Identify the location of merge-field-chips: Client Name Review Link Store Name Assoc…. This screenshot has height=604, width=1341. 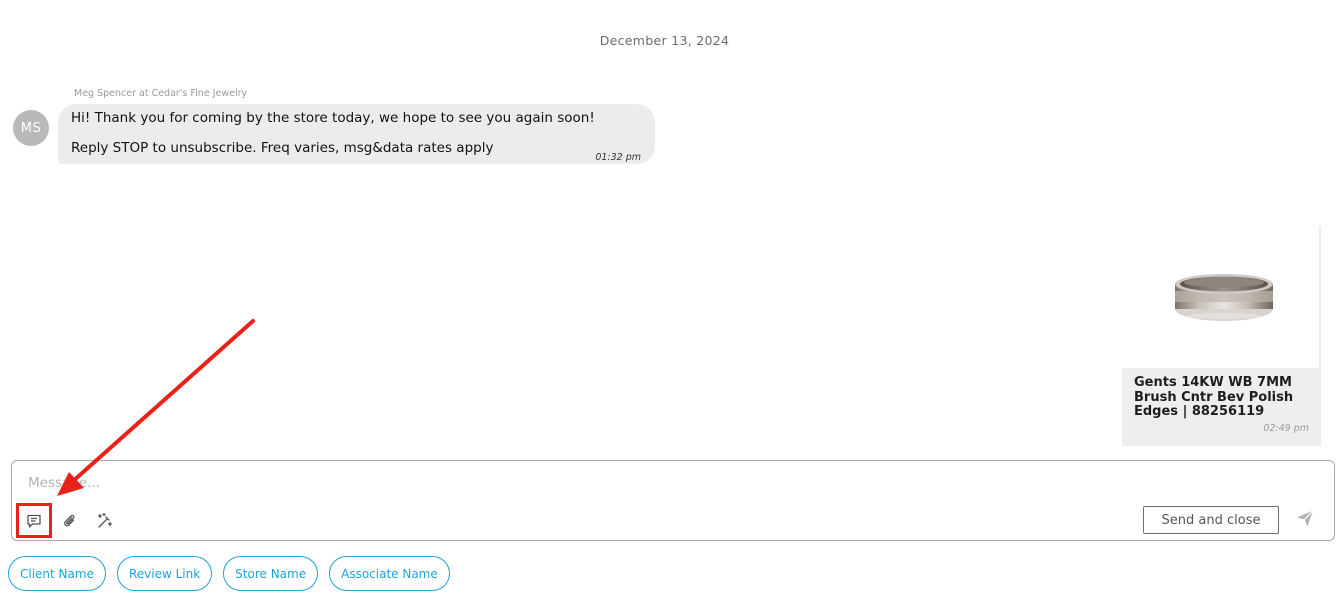
(229, 573).